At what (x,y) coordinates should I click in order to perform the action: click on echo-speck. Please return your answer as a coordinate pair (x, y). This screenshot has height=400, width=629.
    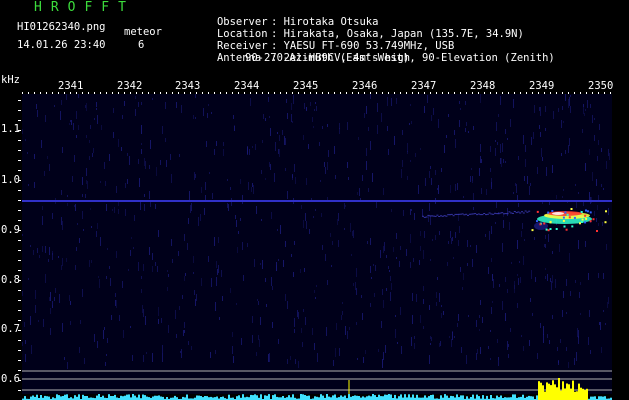
    Looking at the image, I should click on (590, 221).